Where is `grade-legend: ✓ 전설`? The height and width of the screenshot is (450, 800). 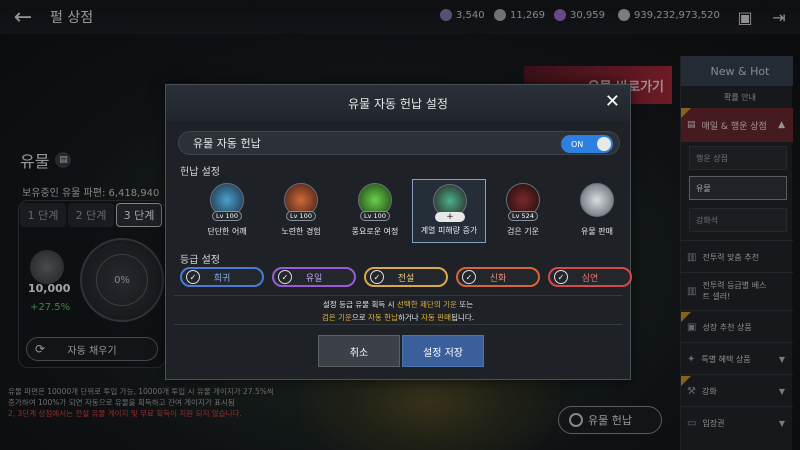 grade-legend: ✓ 전설 is located at coordinates (406, 277).